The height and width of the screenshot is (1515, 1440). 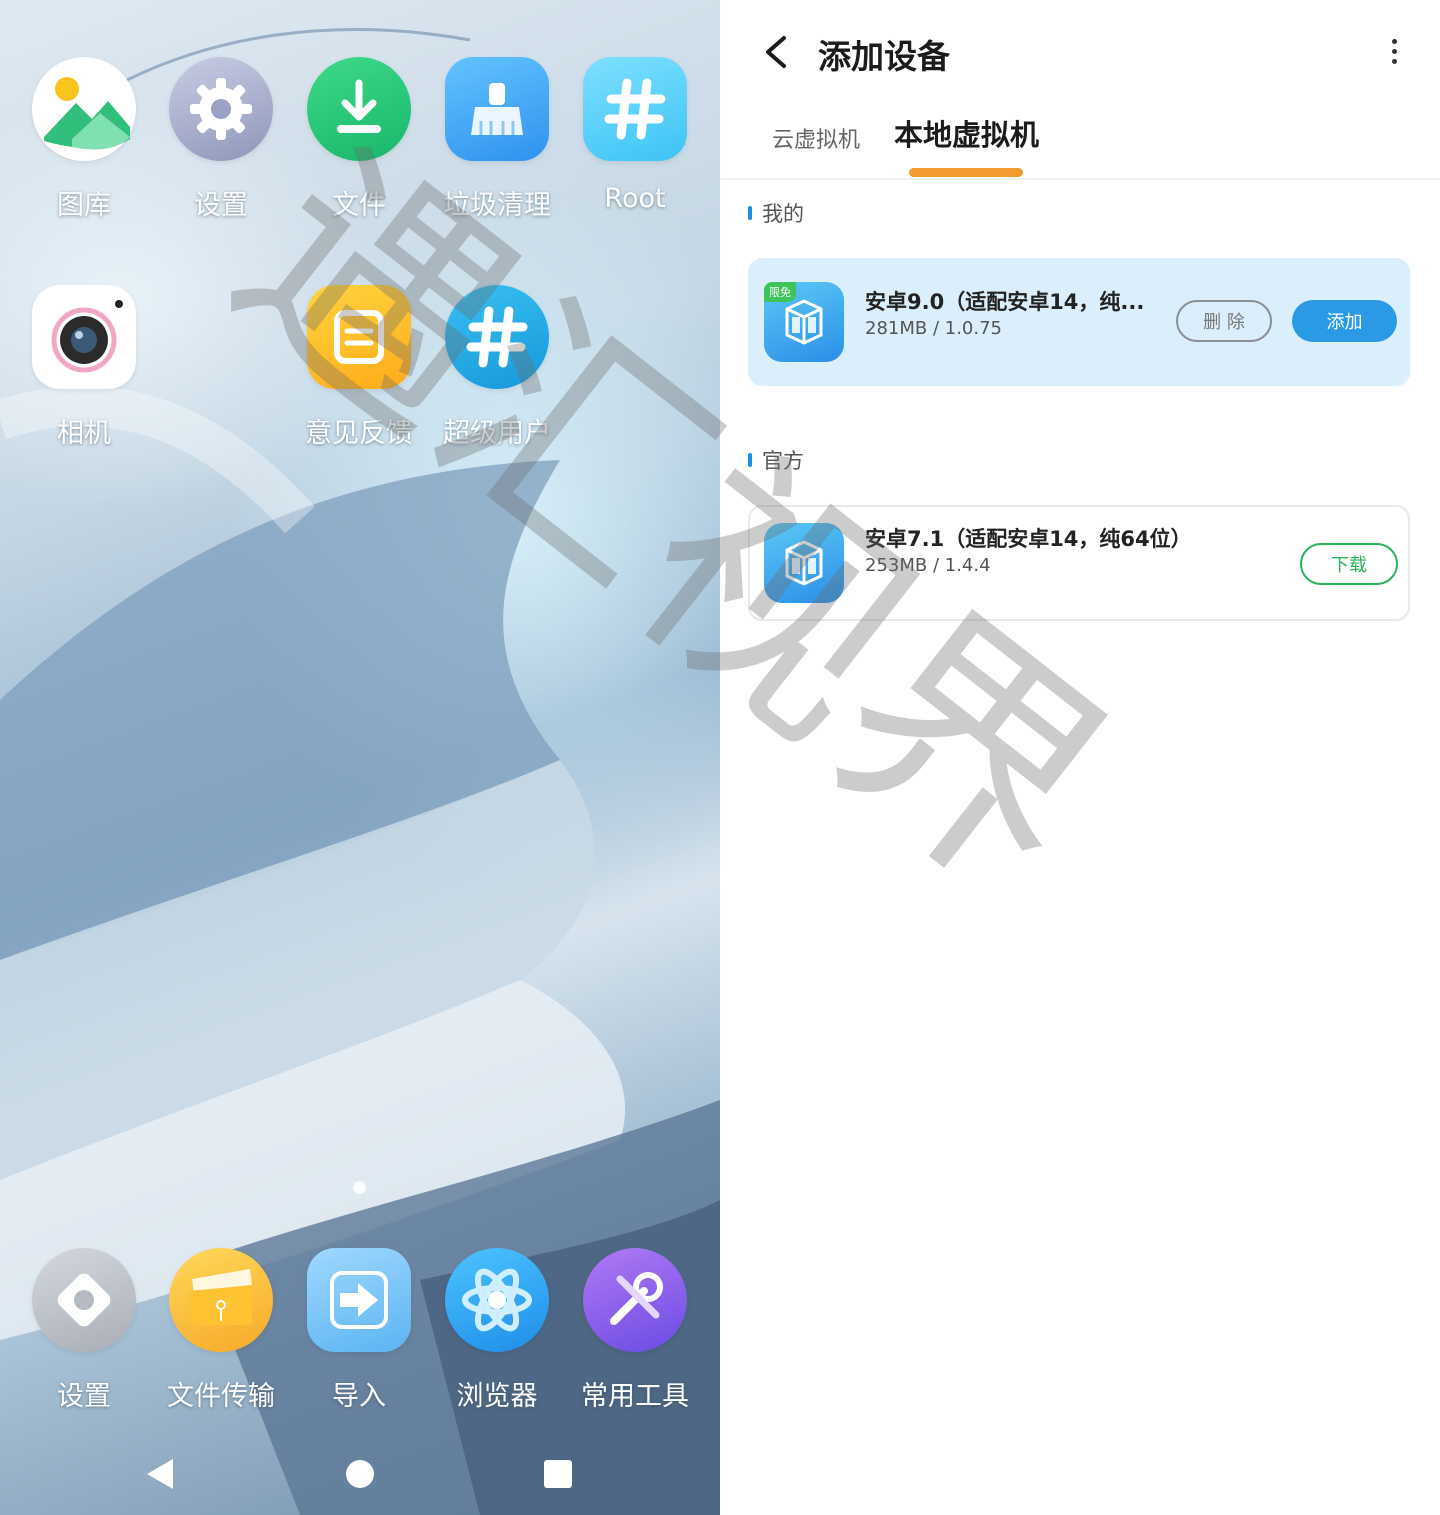 I want to click on app-label: 文件, so click(x=359, y=205).